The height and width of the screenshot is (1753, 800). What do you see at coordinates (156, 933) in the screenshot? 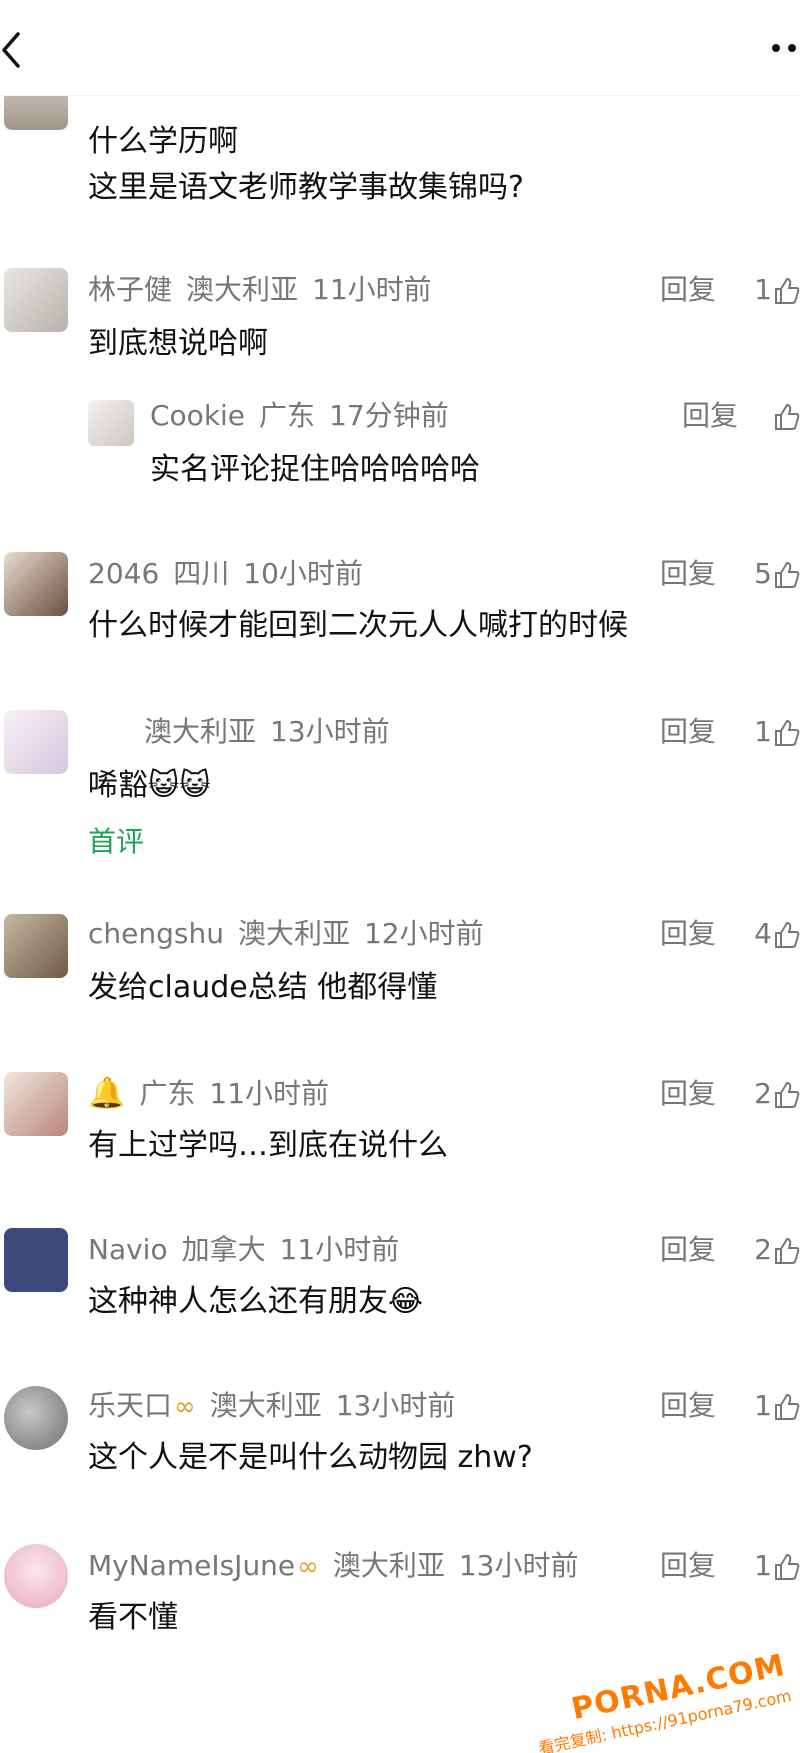
I see `username: chengshu` at bounding box center [156, 933].